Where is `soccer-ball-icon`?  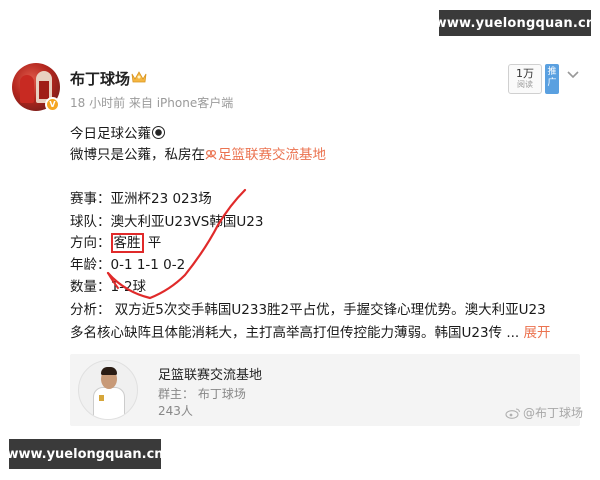 soccer-ball-icon is located at coordinates (158, 132).